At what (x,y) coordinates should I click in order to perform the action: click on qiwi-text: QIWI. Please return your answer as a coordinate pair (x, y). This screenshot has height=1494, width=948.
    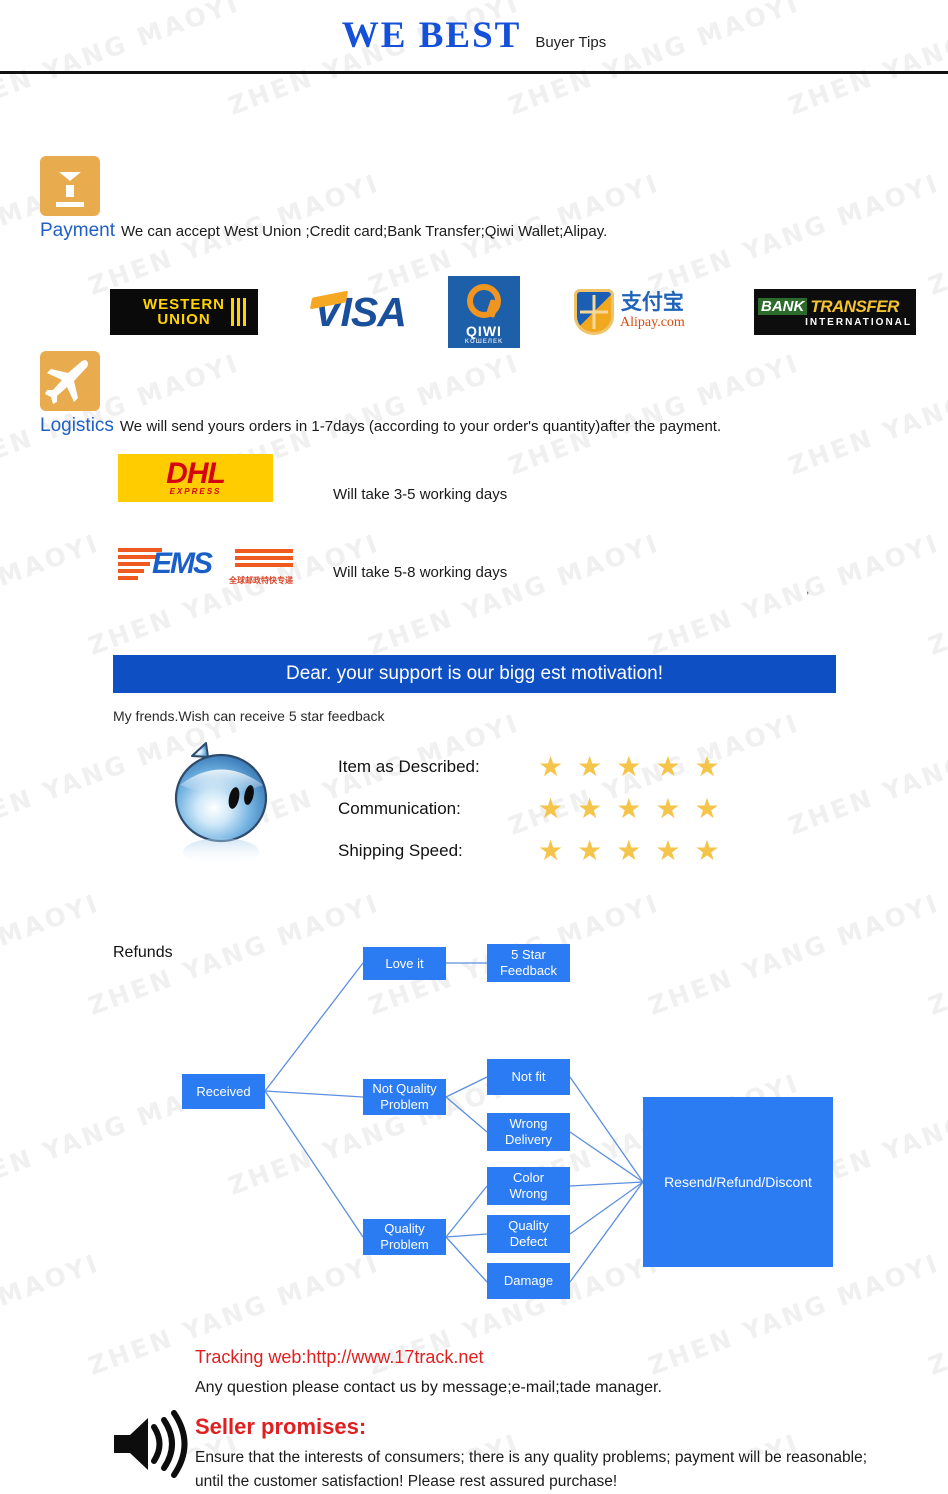
    Looking at the image, I should click on (484, 331).